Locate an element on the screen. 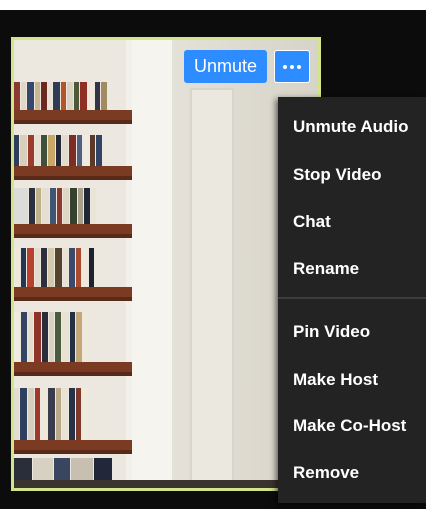  menu-item-pin-video: Pin Video is located at coordinates (331, 332).